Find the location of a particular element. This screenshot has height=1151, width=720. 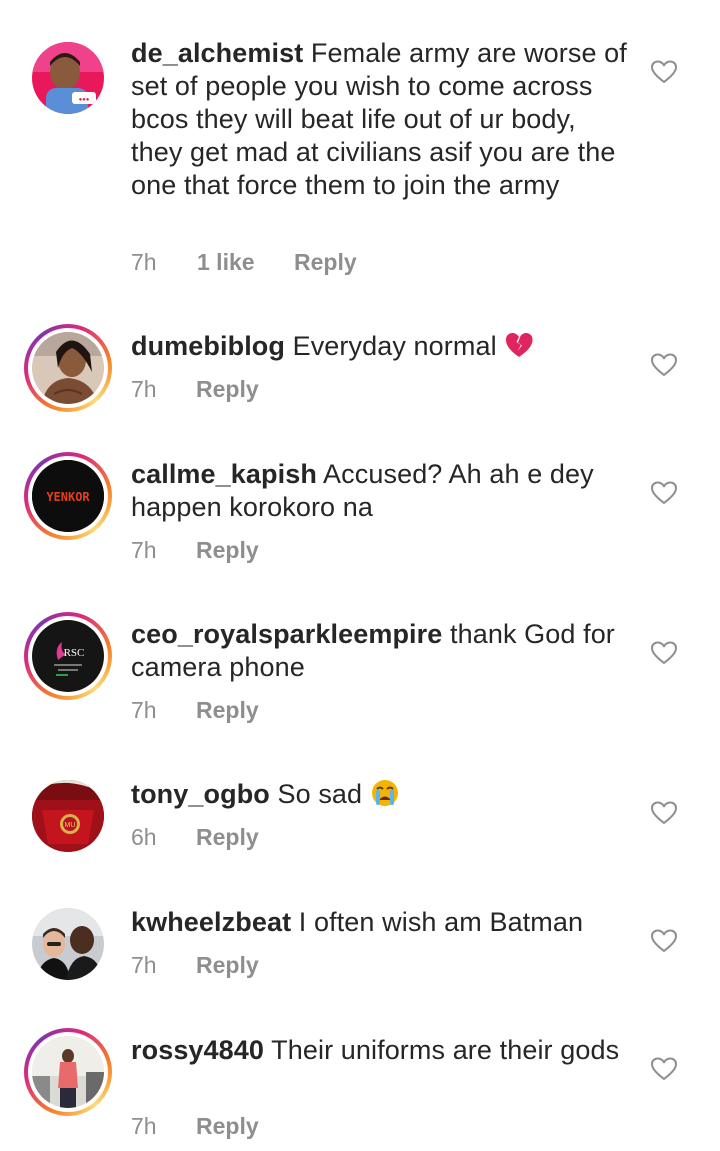

comment-username: kwheelzbeat is located at coordinates (211, 922).